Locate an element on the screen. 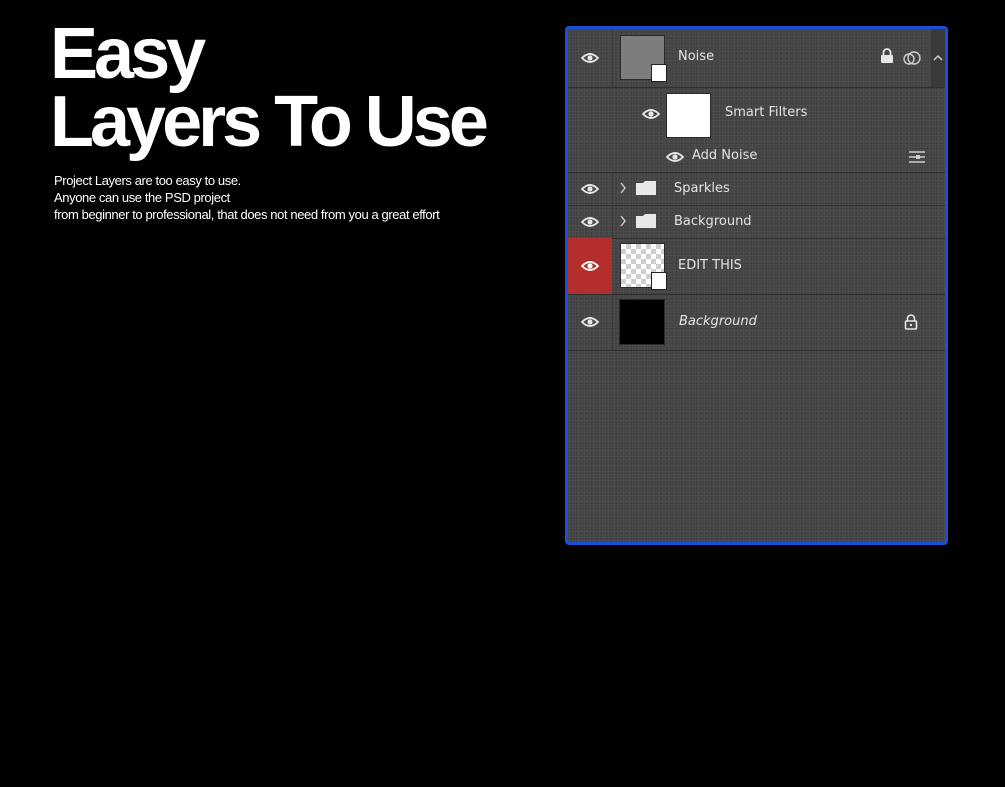 The height and width of the screenshot is (787, 1005). link-icon is located at coordinates (912, 58).